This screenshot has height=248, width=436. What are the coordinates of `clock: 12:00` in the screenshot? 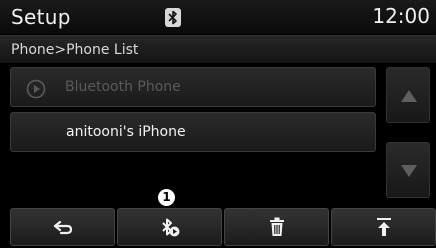 It's located at (401, 16).